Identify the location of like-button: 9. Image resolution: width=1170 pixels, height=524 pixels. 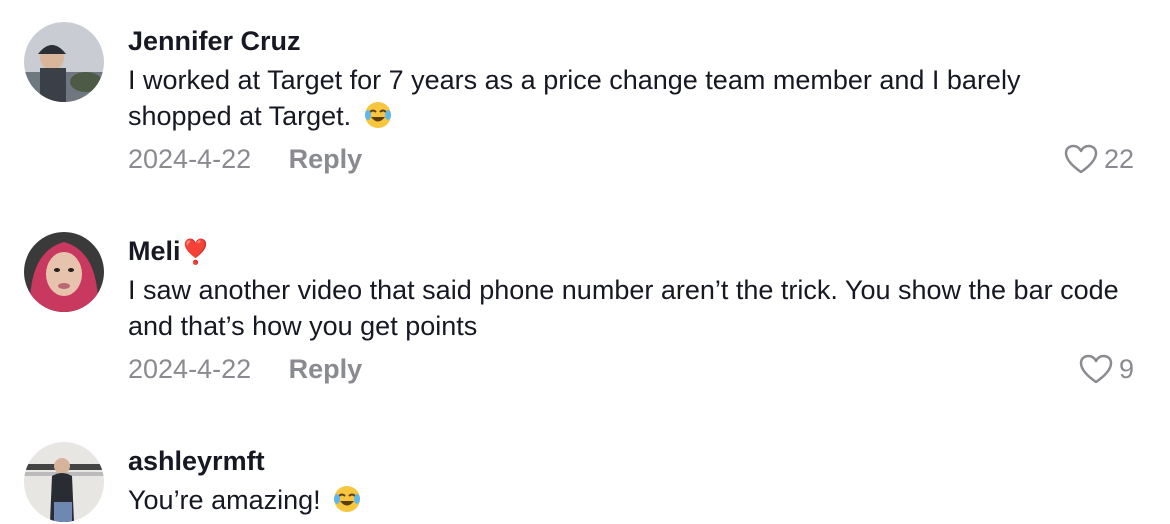
(1106, 369).